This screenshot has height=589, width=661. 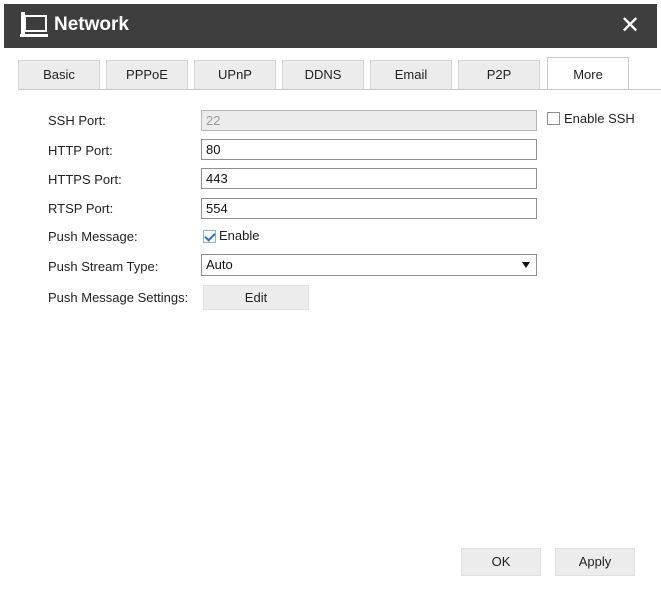 What do you see at coordinates (81, 208) in the screenshot?
I see `rtsp-port-label: RTSP Port:` at bounding box center [81, 208].